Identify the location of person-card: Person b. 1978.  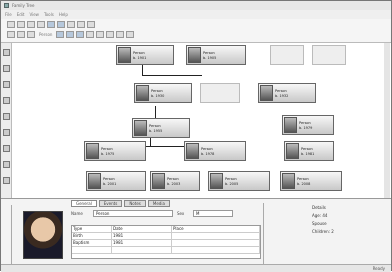
(215, 151).